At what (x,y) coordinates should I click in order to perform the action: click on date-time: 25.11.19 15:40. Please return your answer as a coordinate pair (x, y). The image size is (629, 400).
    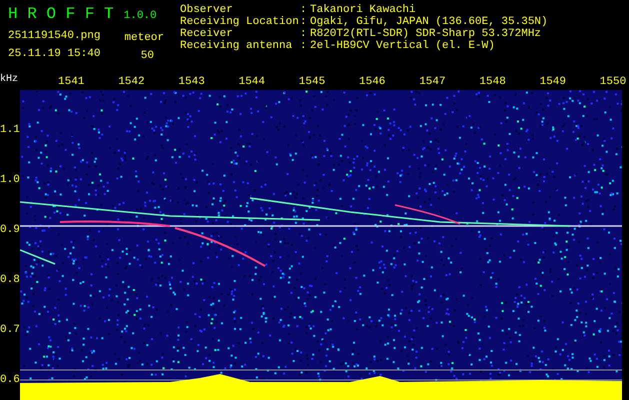
    Looking at the image, I should click on (54, 54).